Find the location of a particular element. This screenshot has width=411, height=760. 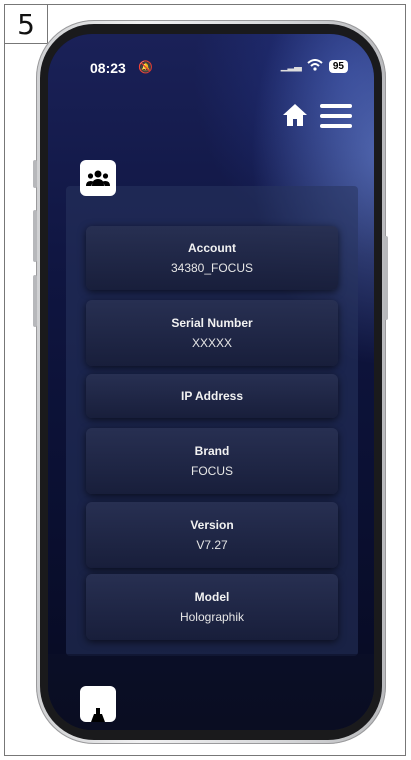

info-label: Brand is located at coordinates (212, 451).